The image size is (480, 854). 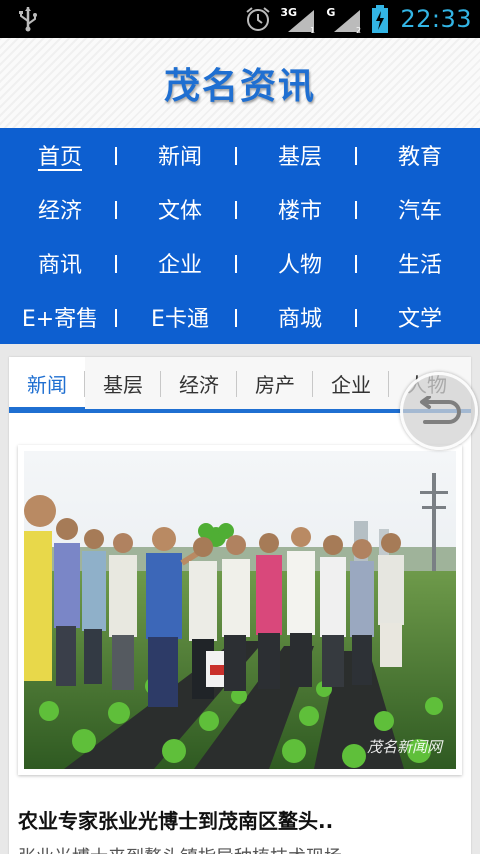 I want to click on nav-item-literature: 文学, so click(x=420, y=317).